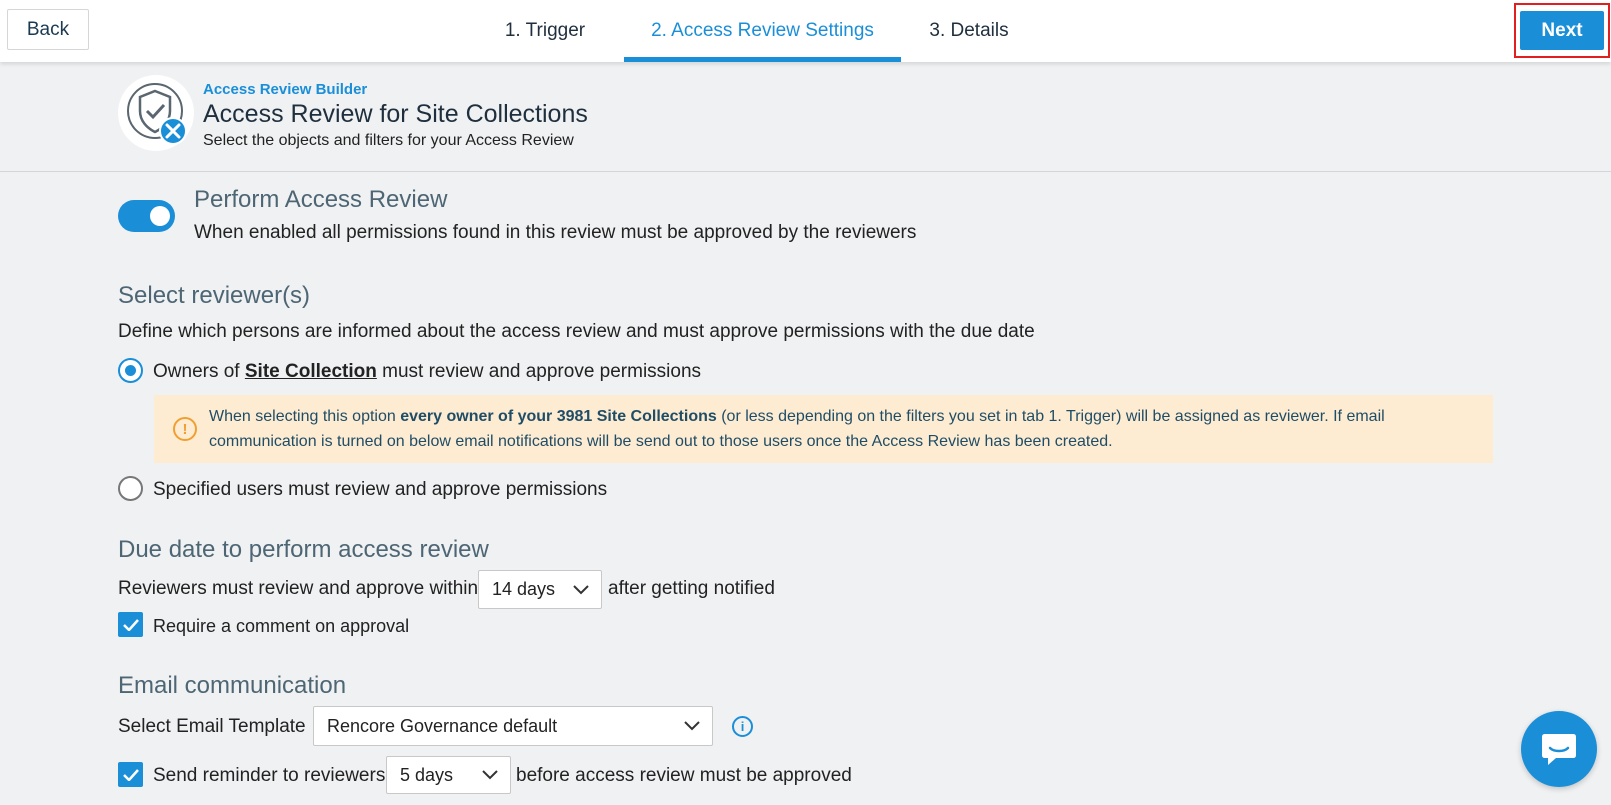 This screenshot has width=1611, height=805. What do you see at coordinates (146, 216) in the screenshot?
I see `perform-access-review-toggle` at bounding box center [146, 216].